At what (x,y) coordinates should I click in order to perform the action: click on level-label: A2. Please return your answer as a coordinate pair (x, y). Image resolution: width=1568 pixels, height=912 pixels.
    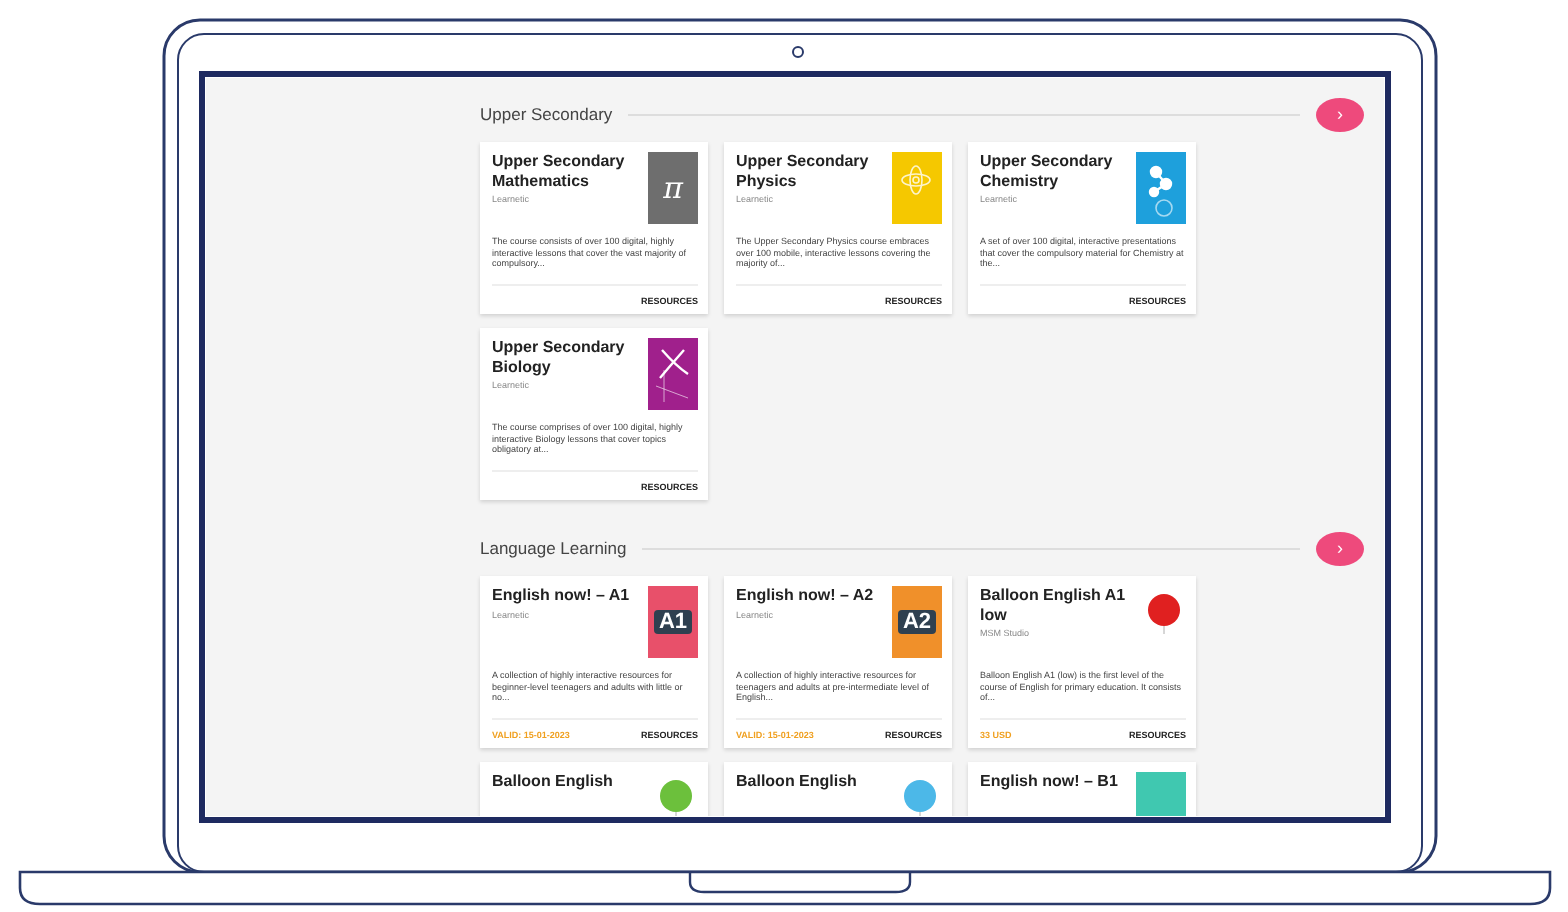
    Looking at the image, I should click on (917, 622).